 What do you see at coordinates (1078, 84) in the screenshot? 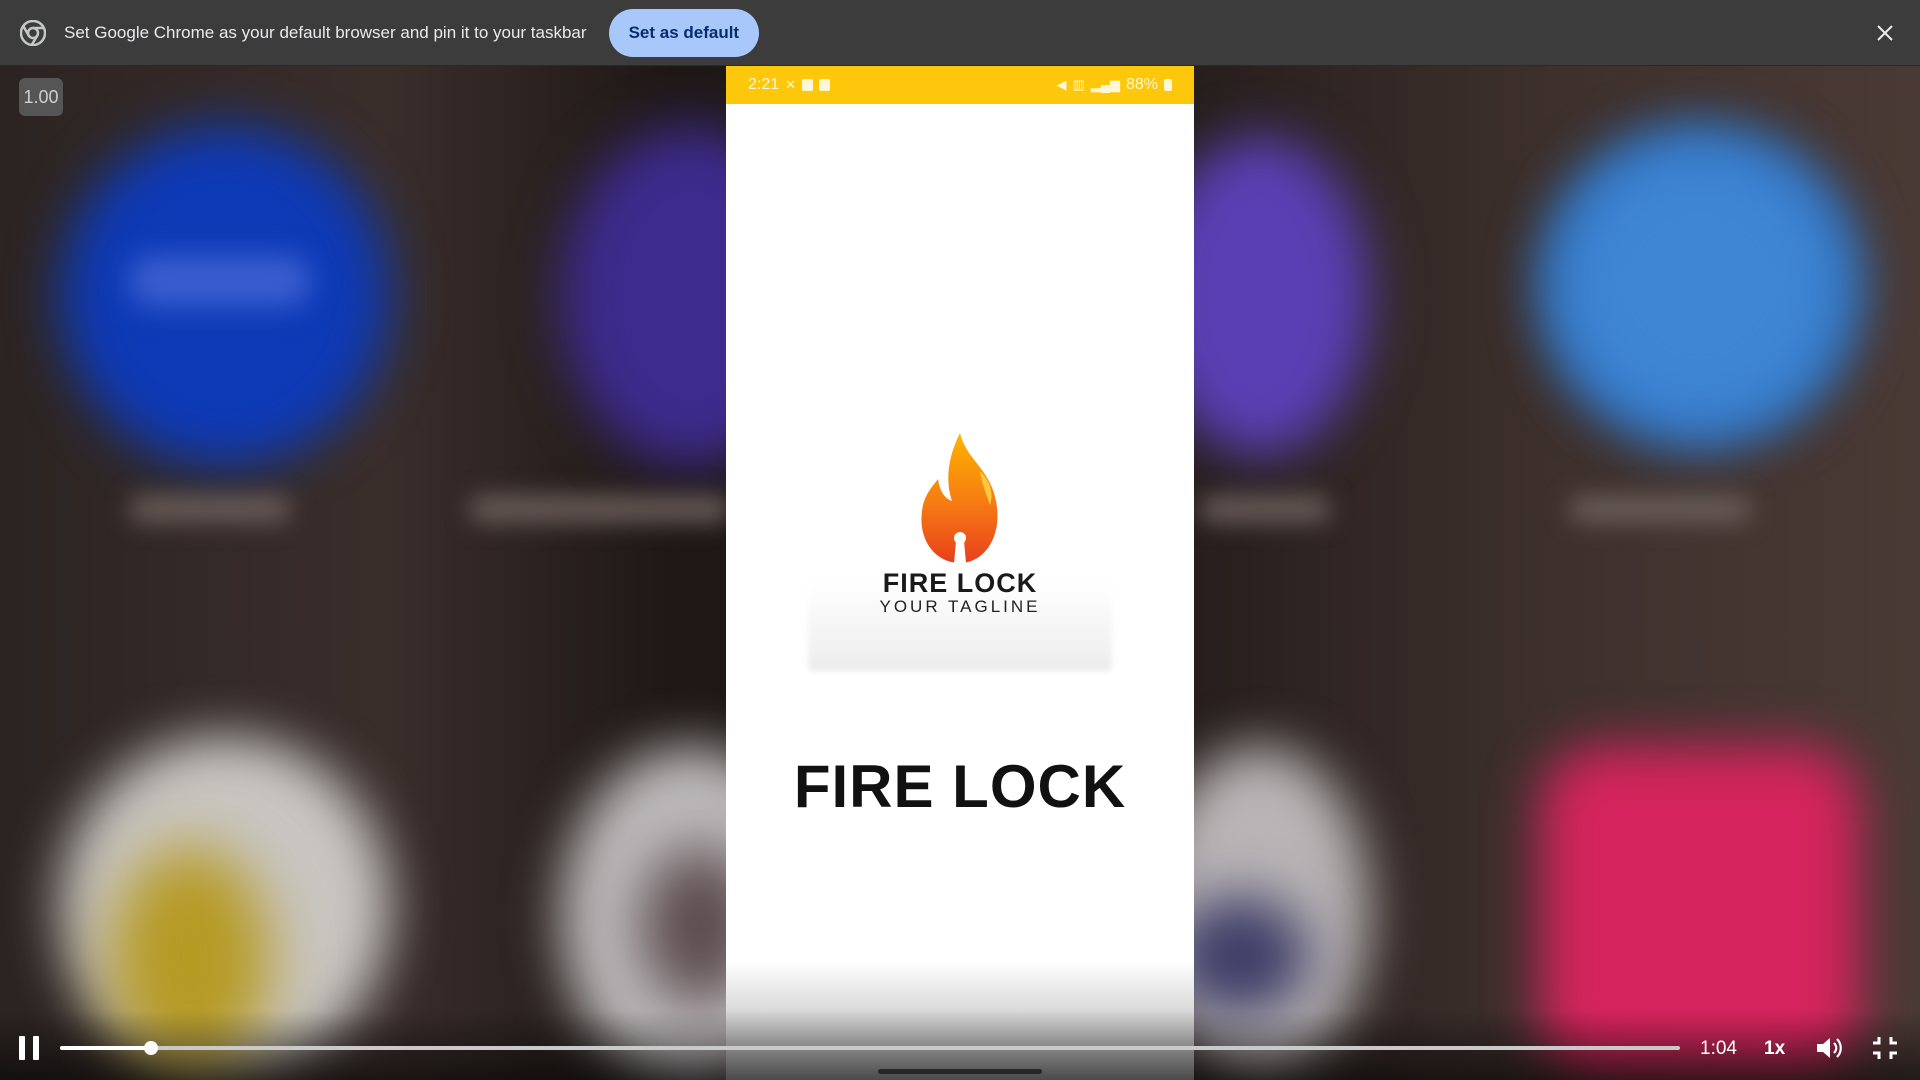
I see `wifi-icon: ▥` at bounding box center [1078, 84].